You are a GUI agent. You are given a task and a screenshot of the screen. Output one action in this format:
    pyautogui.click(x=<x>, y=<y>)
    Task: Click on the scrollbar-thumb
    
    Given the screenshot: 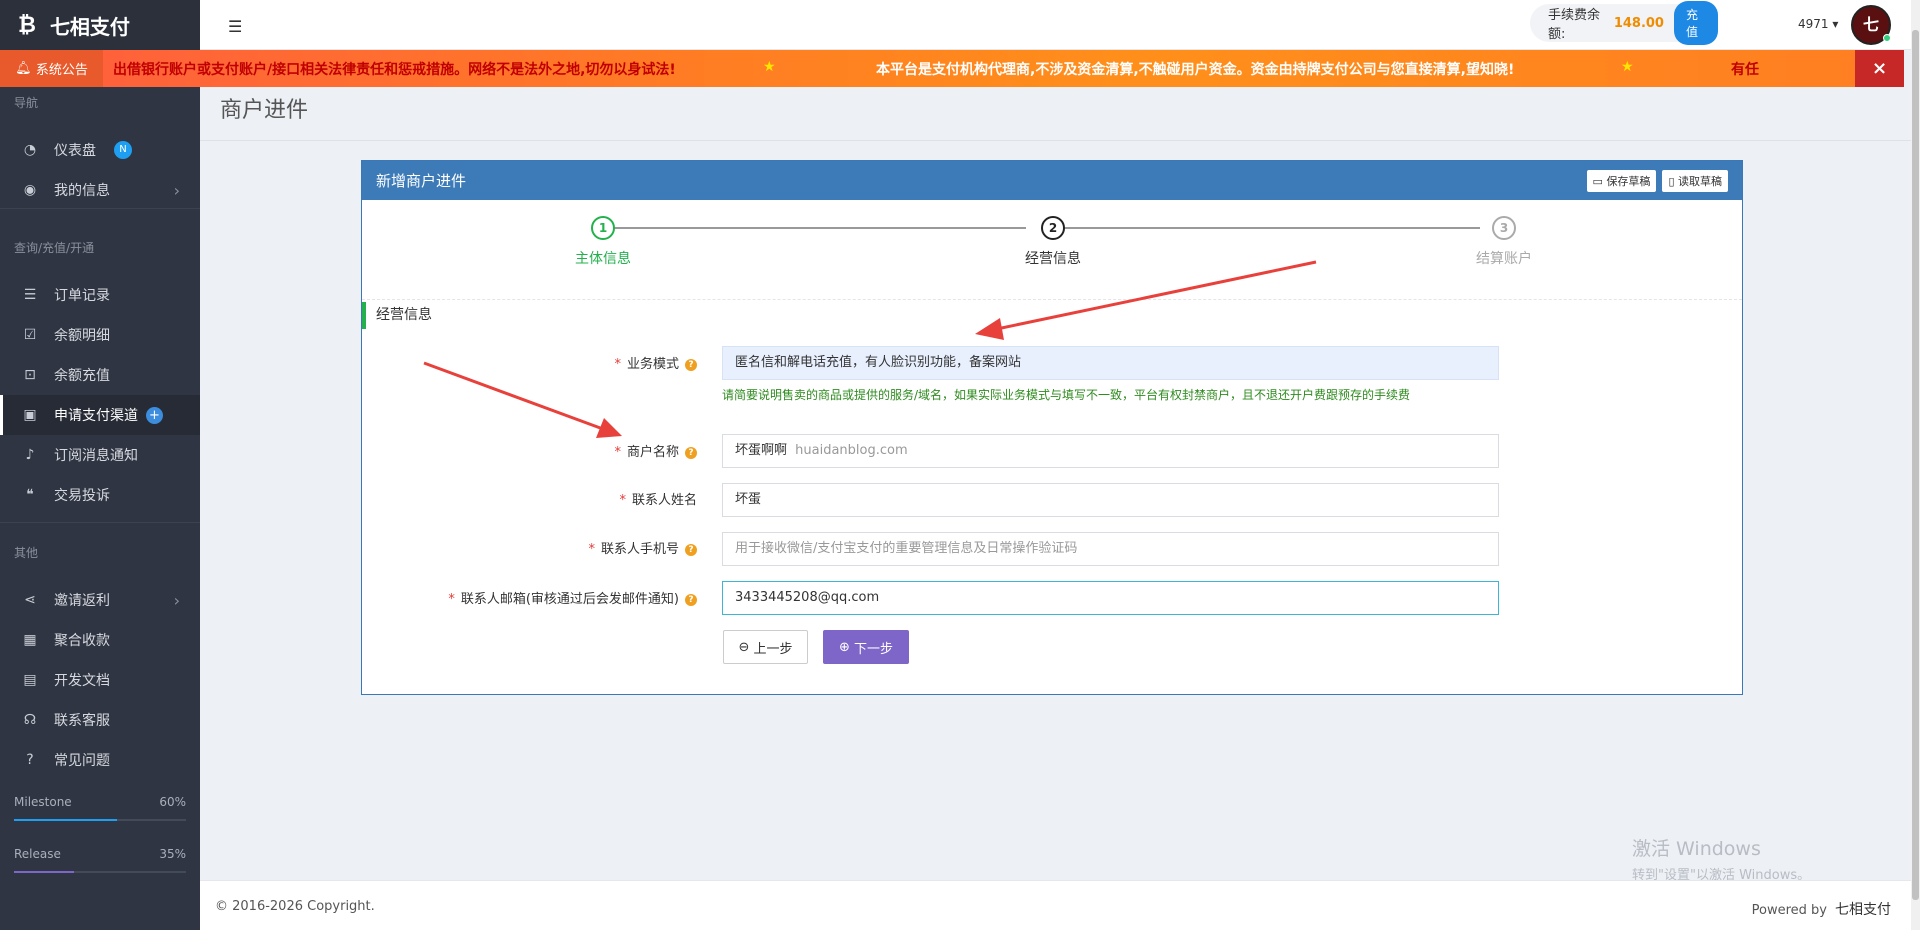 What is the action you would take?
    pyautogui.click(x=1915, y=465)
    